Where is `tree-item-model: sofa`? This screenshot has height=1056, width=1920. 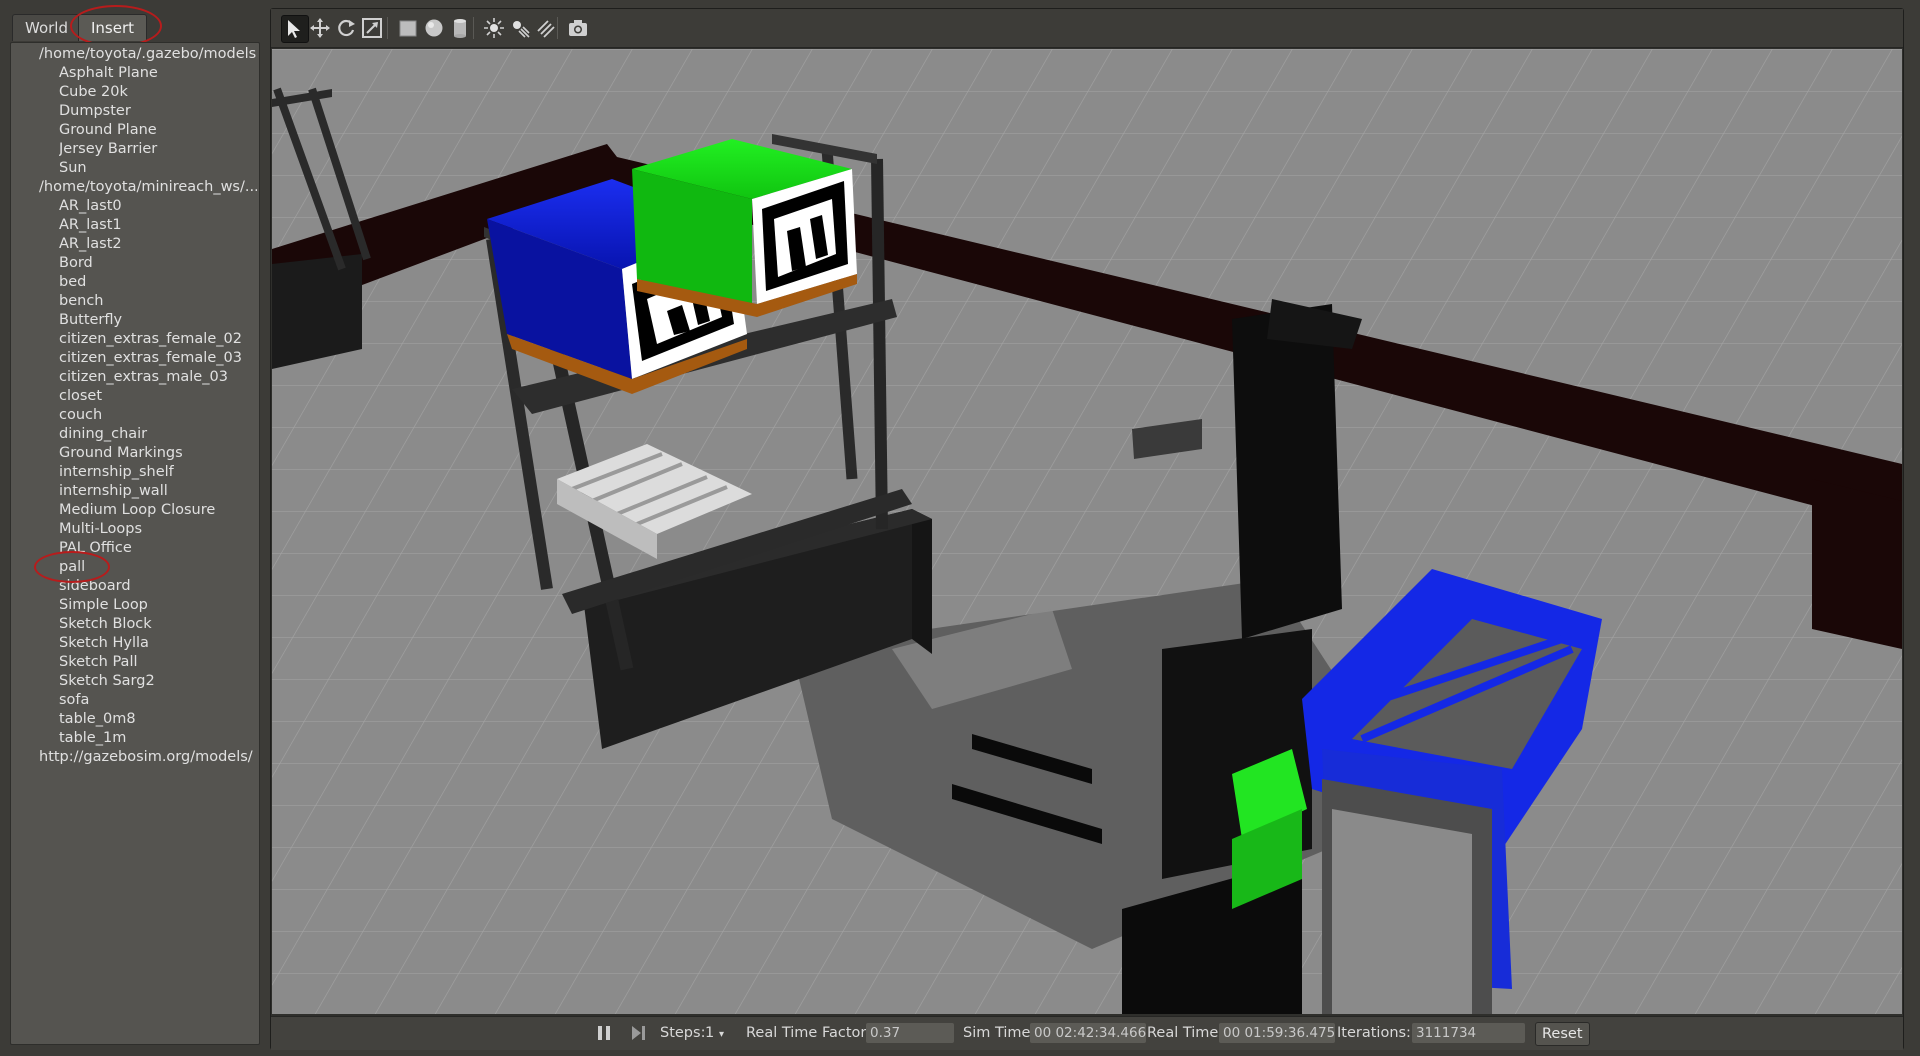 tree-item-model: sofa is located at coordinates (158, 700).